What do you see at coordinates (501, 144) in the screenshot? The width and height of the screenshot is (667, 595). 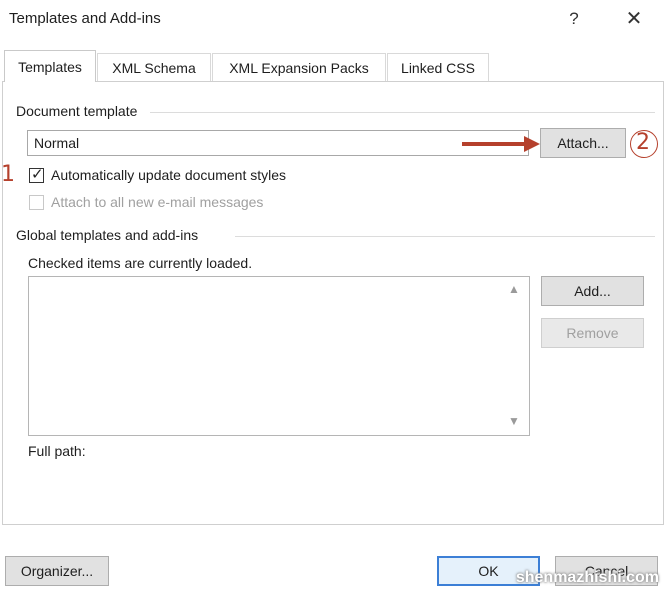 I see `arrow-annotation-icon` at bounding box center [501, 144].